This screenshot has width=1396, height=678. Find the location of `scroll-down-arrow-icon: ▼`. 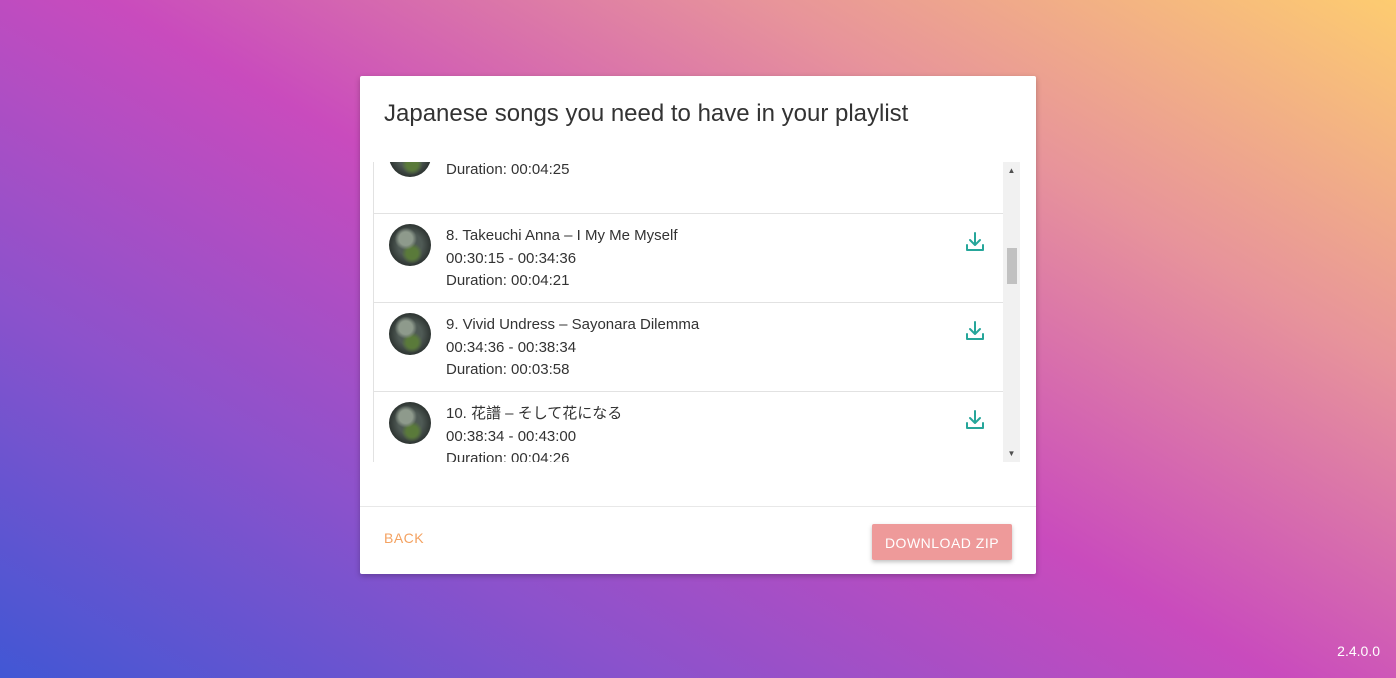

scroll-down-arrow-icon: ▼ is located at coordinates (1011, 453).